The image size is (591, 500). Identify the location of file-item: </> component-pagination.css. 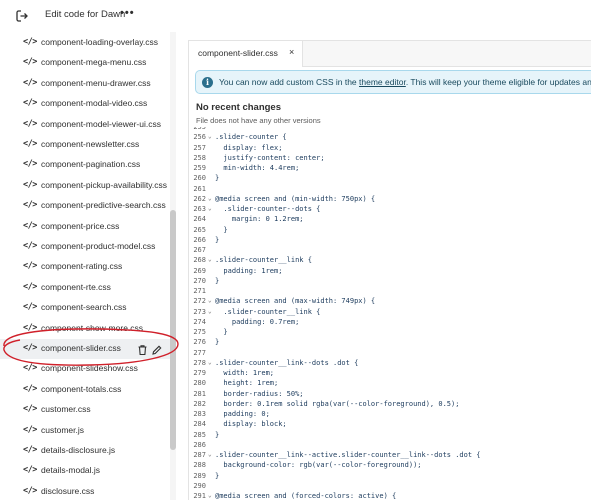
(85, 165).